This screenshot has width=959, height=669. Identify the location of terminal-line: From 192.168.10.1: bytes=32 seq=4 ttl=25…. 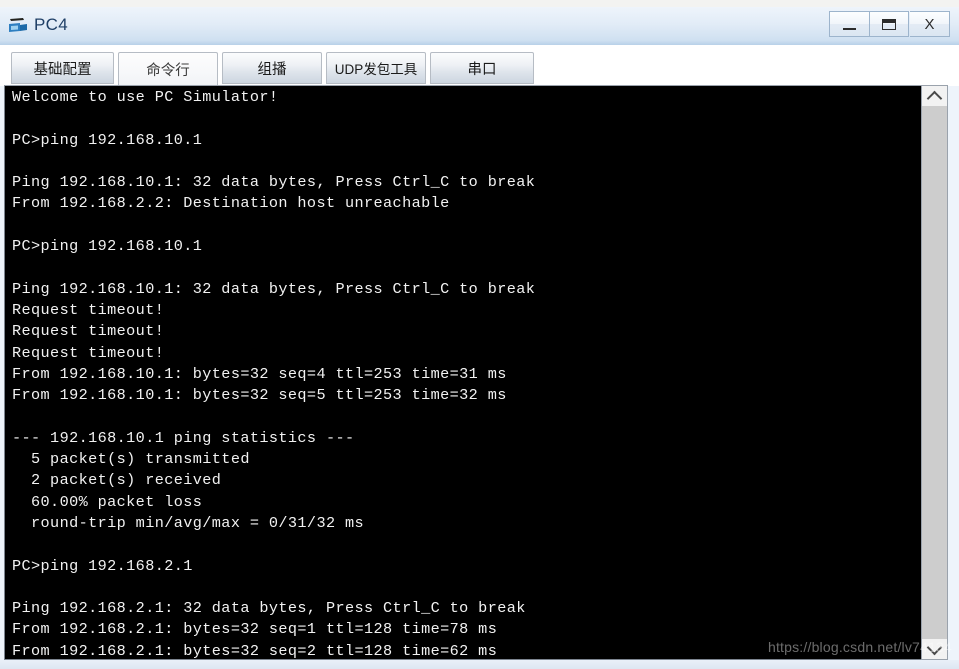
(259, 373).